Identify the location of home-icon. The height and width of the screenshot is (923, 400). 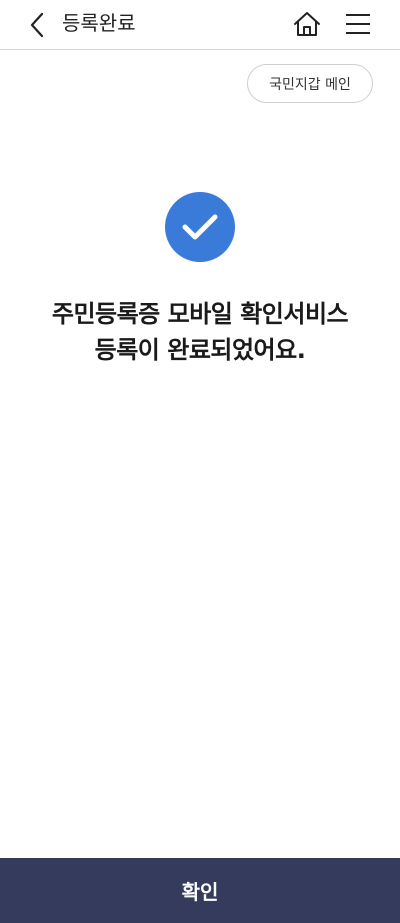
(307, 24).